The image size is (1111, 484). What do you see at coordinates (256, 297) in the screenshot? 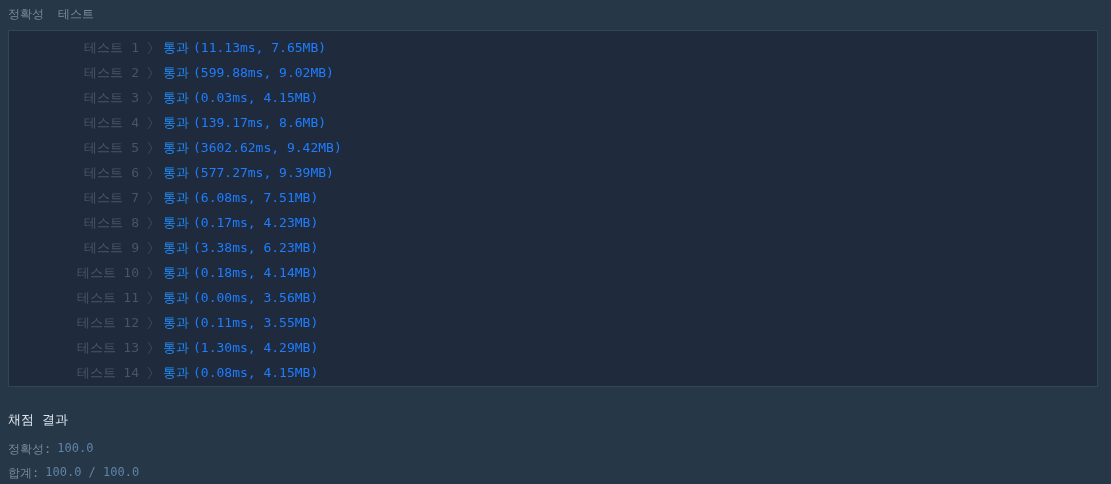
I see `test-result: (0.00ms, 3.56MB)` at bounding box center [256, 297].